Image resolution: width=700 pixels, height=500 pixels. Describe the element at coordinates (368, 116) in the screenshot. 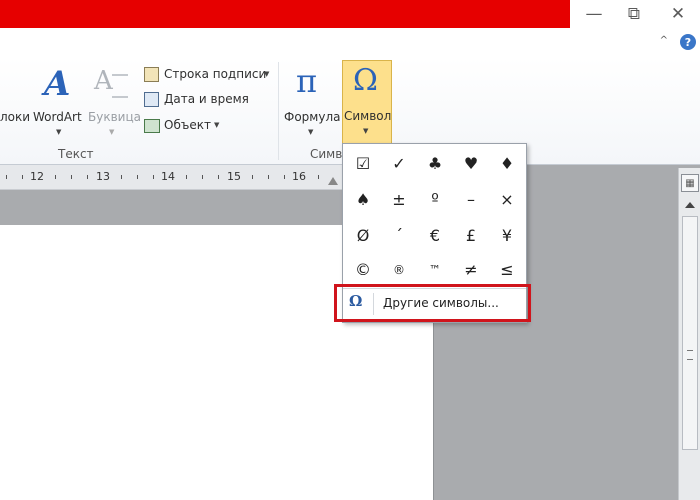

I see `symbol-label: Символ` at that location.